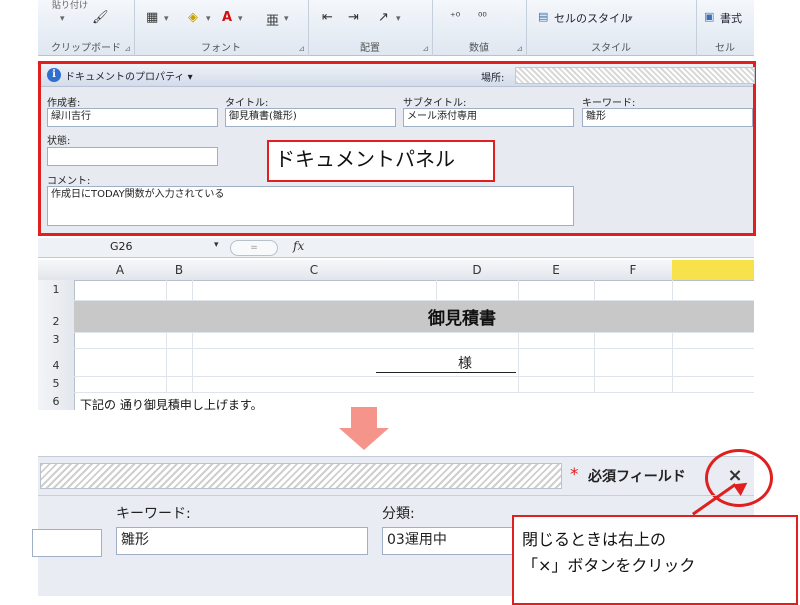 Image resolution: width=800 pixels, height=605 pixels. What do you see at coordinates (398, 19) in the screenshot?
I see `orientation-dropdown-icon: ▾` at bounding box center [398, 19].